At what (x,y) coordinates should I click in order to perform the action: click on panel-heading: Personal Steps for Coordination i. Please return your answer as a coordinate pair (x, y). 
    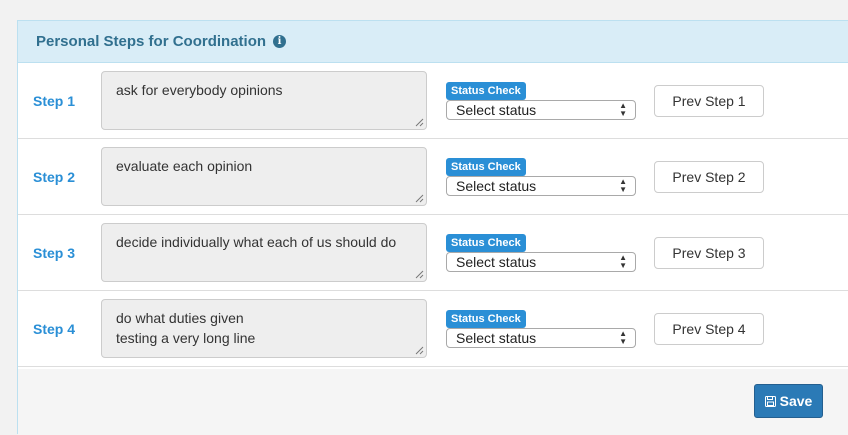
    Looking at the image, I should click on (433, 42).